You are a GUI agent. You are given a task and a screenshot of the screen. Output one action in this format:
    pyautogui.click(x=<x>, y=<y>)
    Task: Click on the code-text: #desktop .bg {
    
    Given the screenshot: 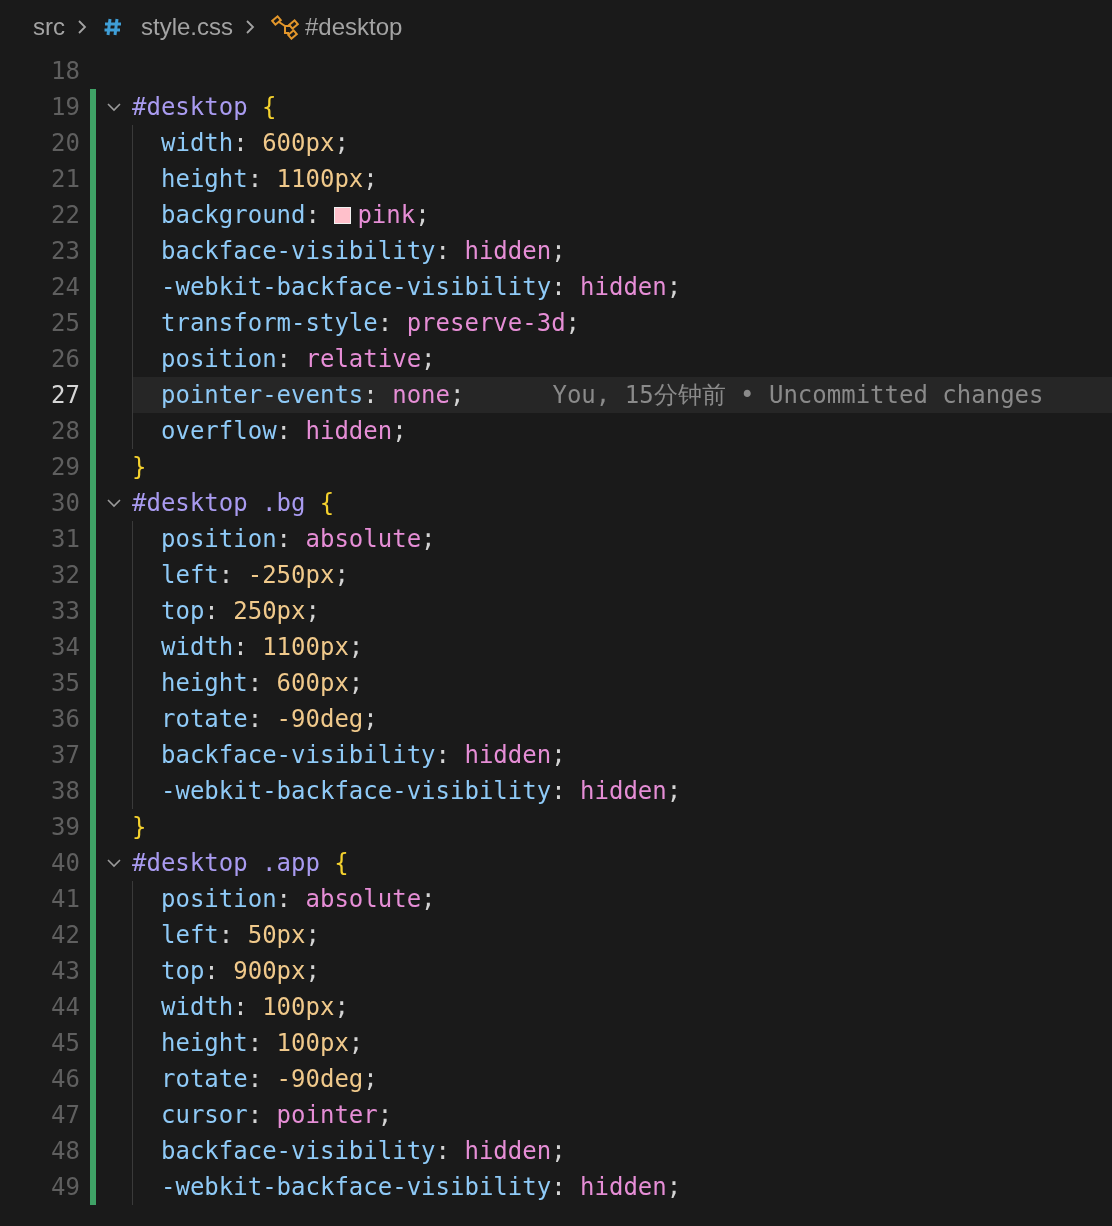 What is the action you would take?
    pyautogui.click(x=233, y=503)
    